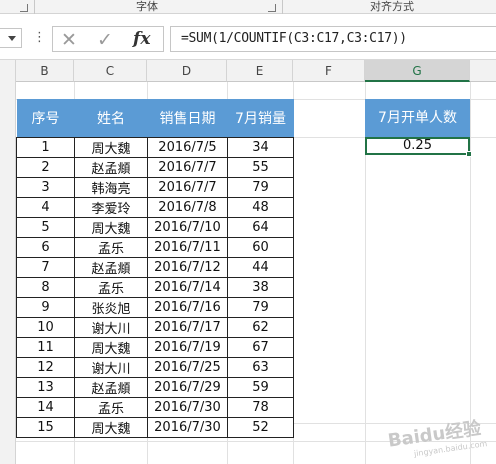 The width and height of the screenshot is (496, 464). I want to click on cell-date: 2016/7/16, so click(187, 307).